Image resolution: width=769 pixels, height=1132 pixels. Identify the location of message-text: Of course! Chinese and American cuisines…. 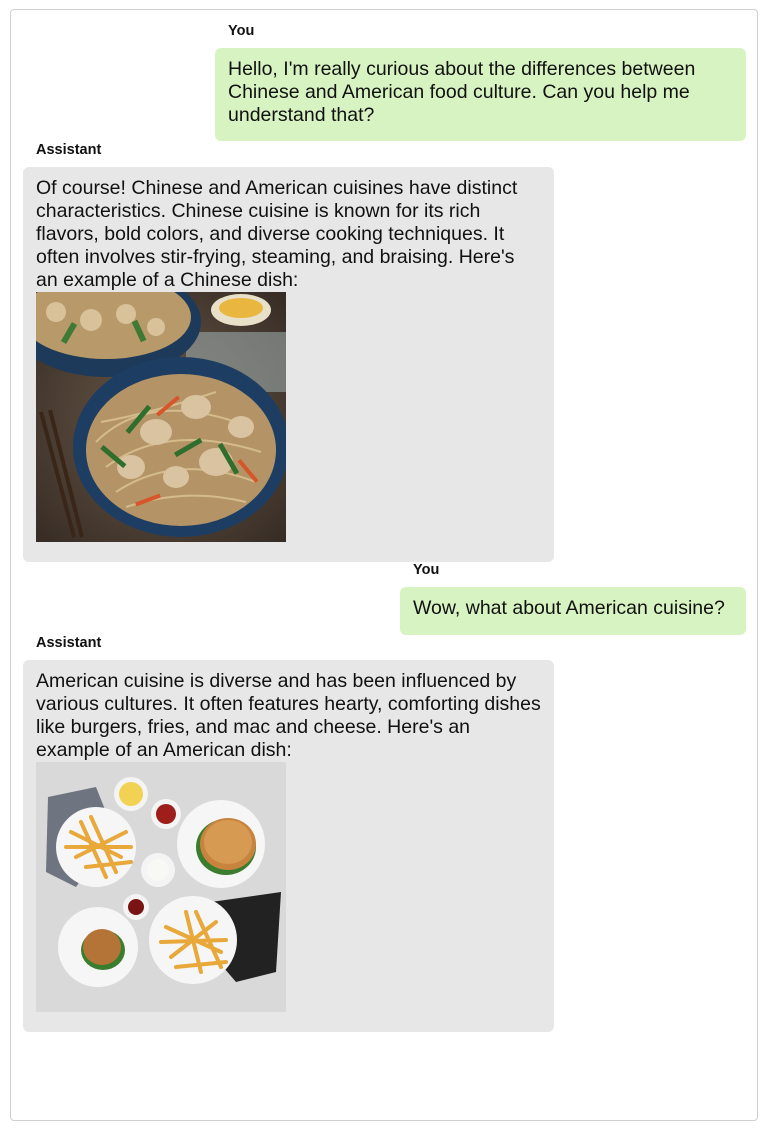
(277, 234).